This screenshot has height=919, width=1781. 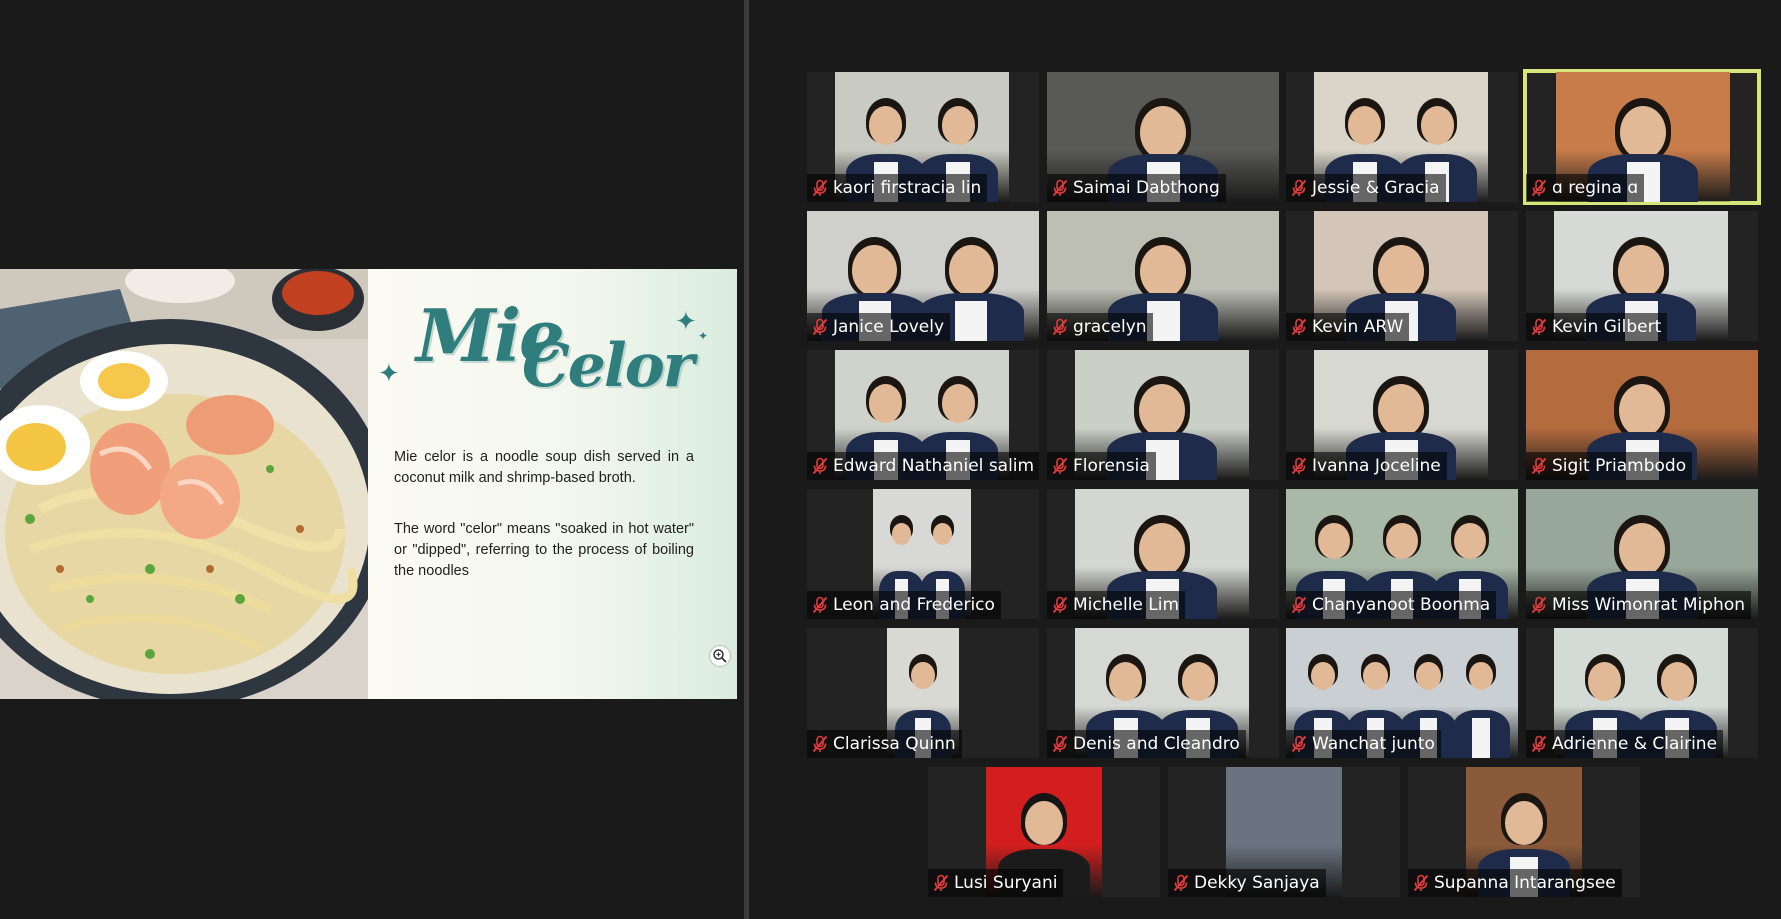 What do you see at coordinates (907, 188) in the screenshot?
I see `participant-name: kaori firstracia lin` at bounding box center [907, 188].